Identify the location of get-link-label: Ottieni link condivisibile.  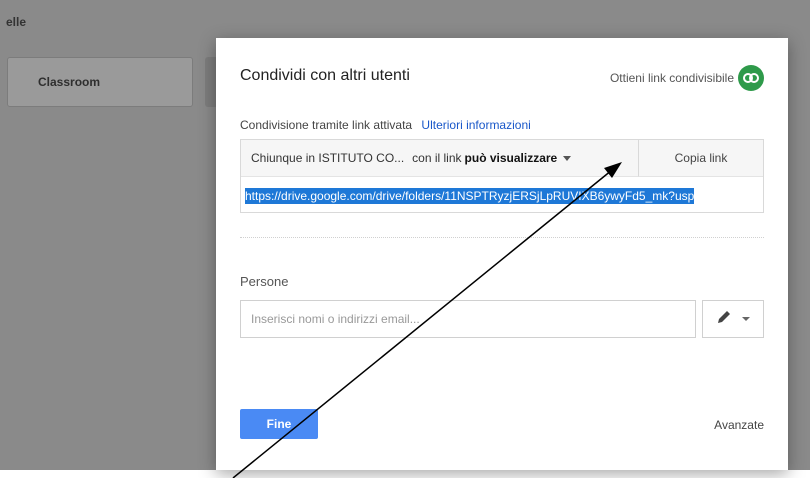
(671, 78).